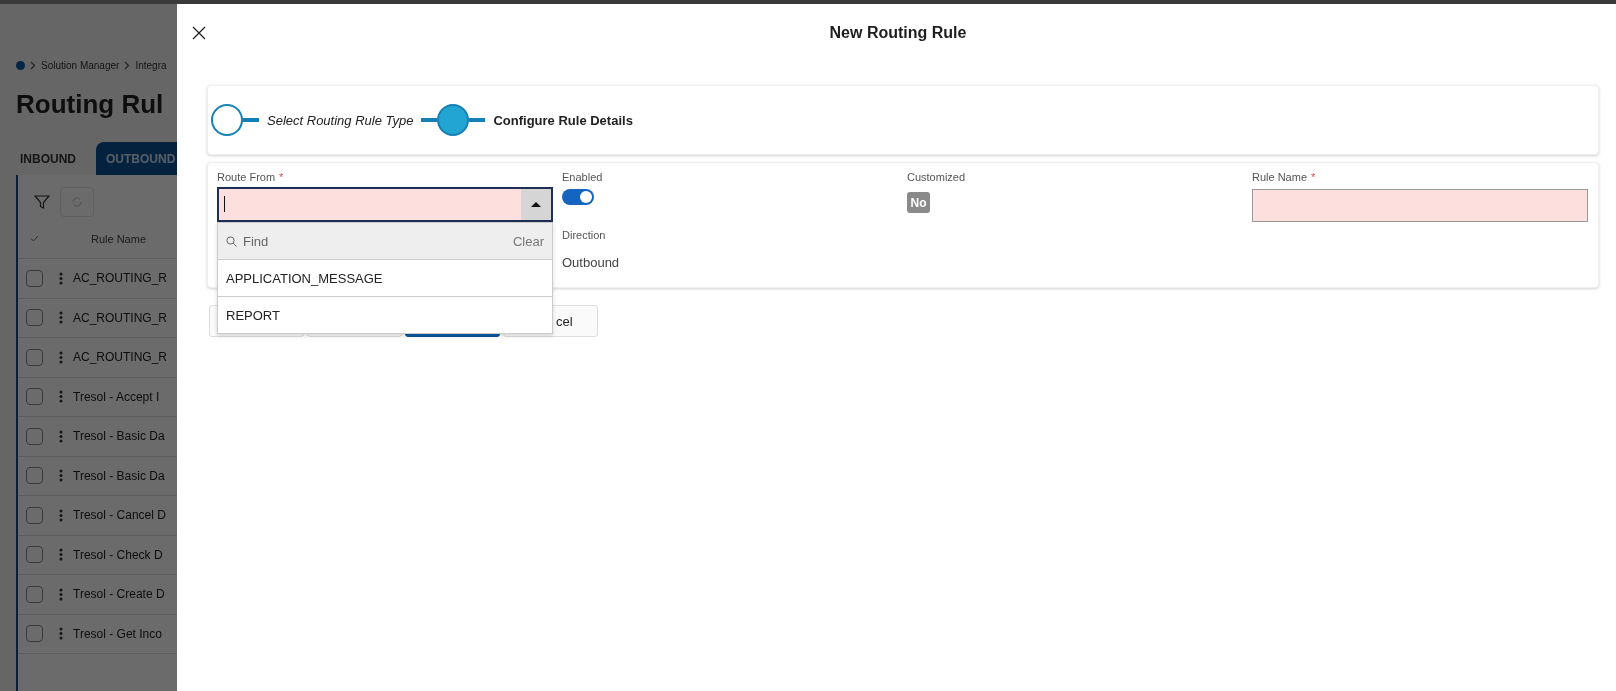  I want to click on table-cell: Tresol - Check D, so click(118, 554).